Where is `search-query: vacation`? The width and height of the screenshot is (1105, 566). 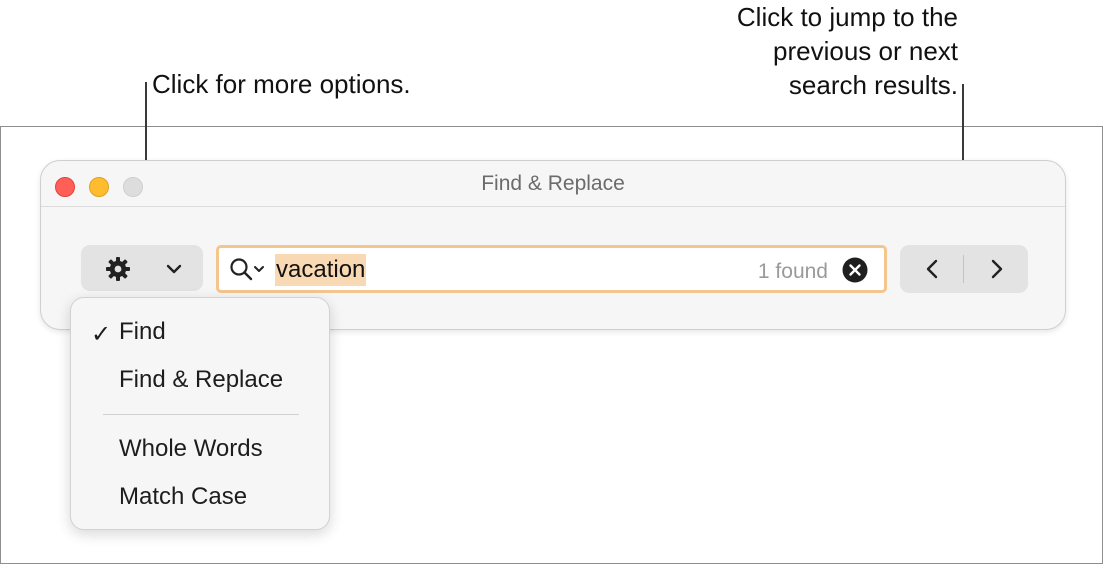
search-query: vacation is located at coordinates (321, 270).